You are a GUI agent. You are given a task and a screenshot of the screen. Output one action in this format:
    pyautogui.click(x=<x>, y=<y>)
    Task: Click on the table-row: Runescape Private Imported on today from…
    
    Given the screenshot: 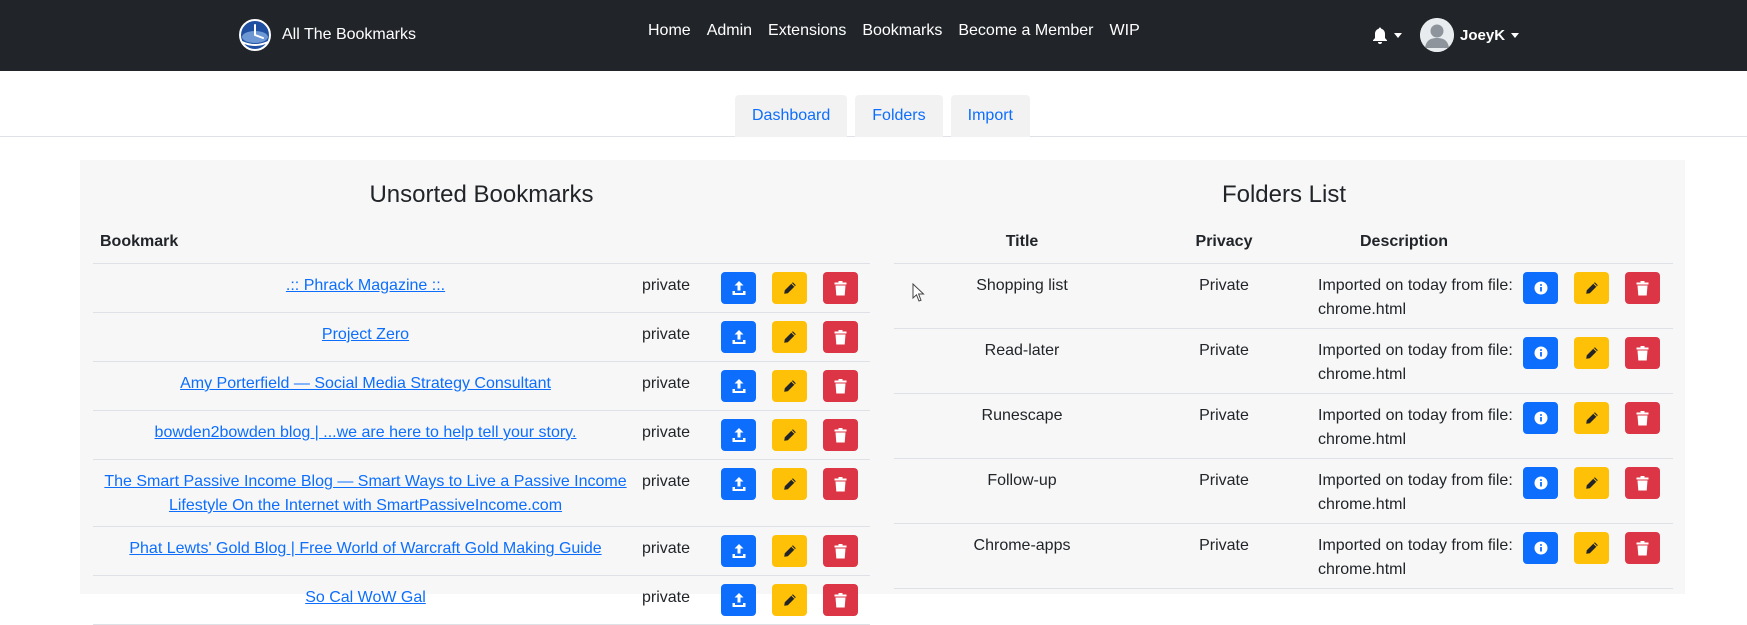 What is the action you would take?
    pyautogui.click(x=1283, y=426)
    